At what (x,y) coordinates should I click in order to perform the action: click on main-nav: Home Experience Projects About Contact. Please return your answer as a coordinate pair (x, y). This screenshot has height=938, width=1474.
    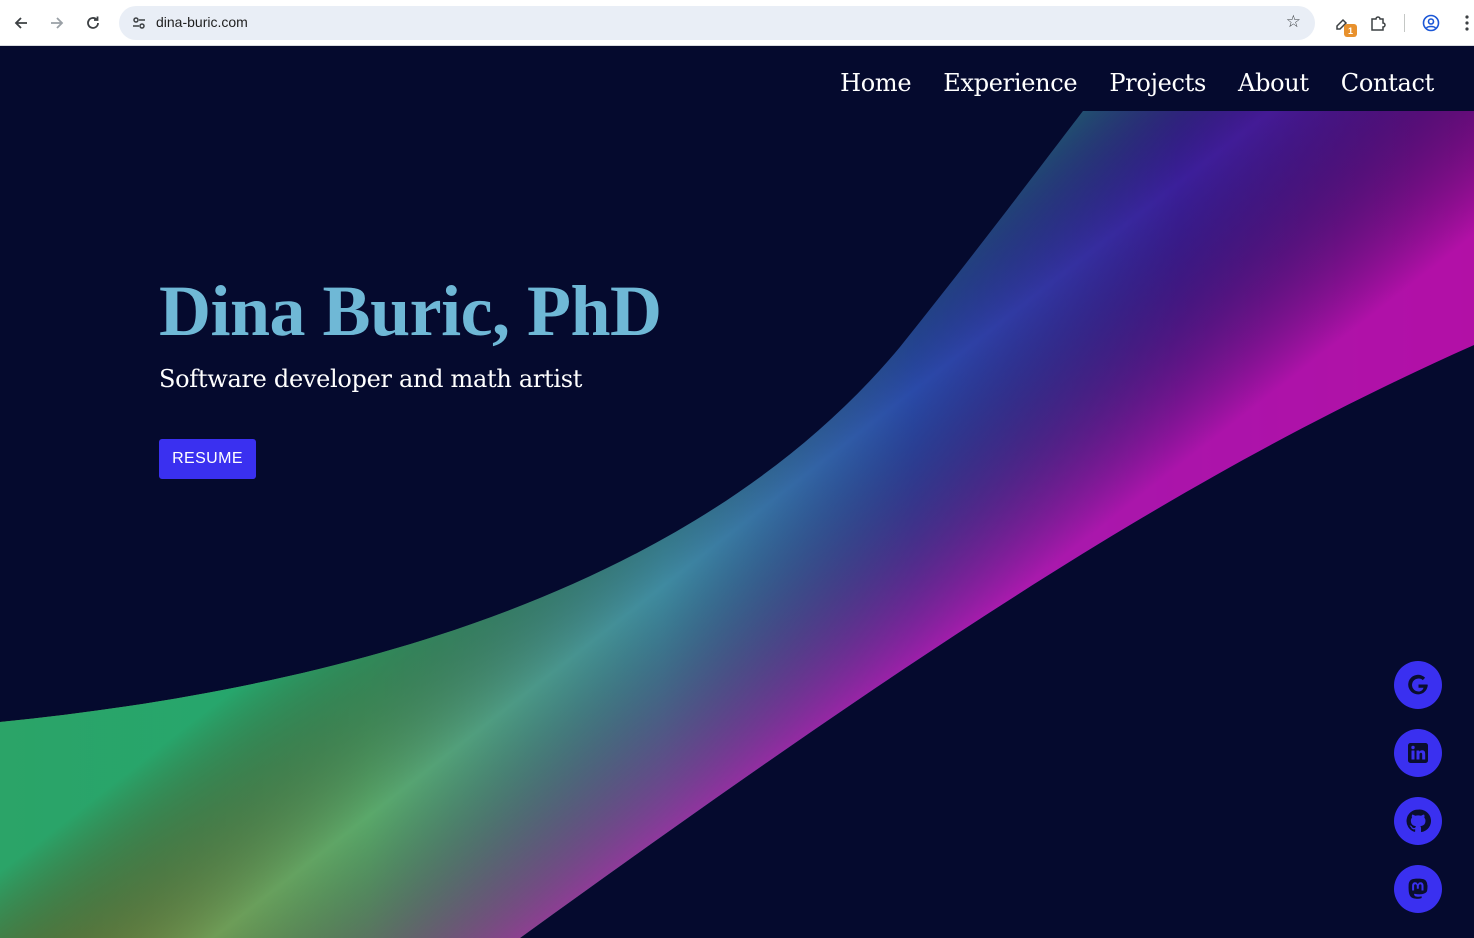
    Looking at the image, I should click on (1137, 83).